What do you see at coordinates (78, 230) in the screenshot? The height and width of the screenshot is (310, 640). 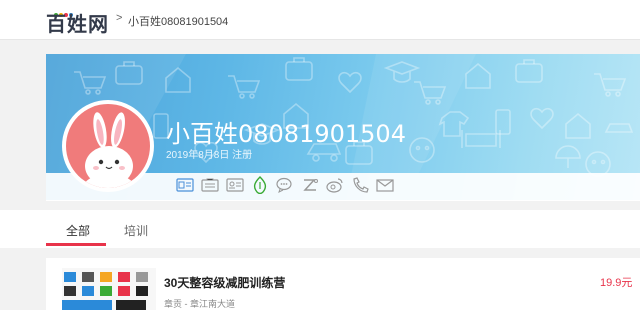 I see `tab-all: 全部` at bounding box center [78, 230].